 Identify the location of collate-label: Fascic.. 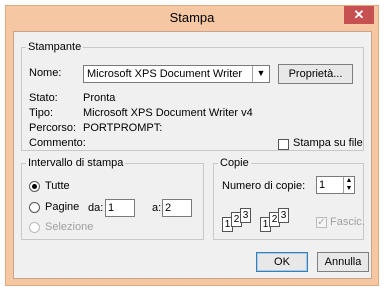
(347, 222).